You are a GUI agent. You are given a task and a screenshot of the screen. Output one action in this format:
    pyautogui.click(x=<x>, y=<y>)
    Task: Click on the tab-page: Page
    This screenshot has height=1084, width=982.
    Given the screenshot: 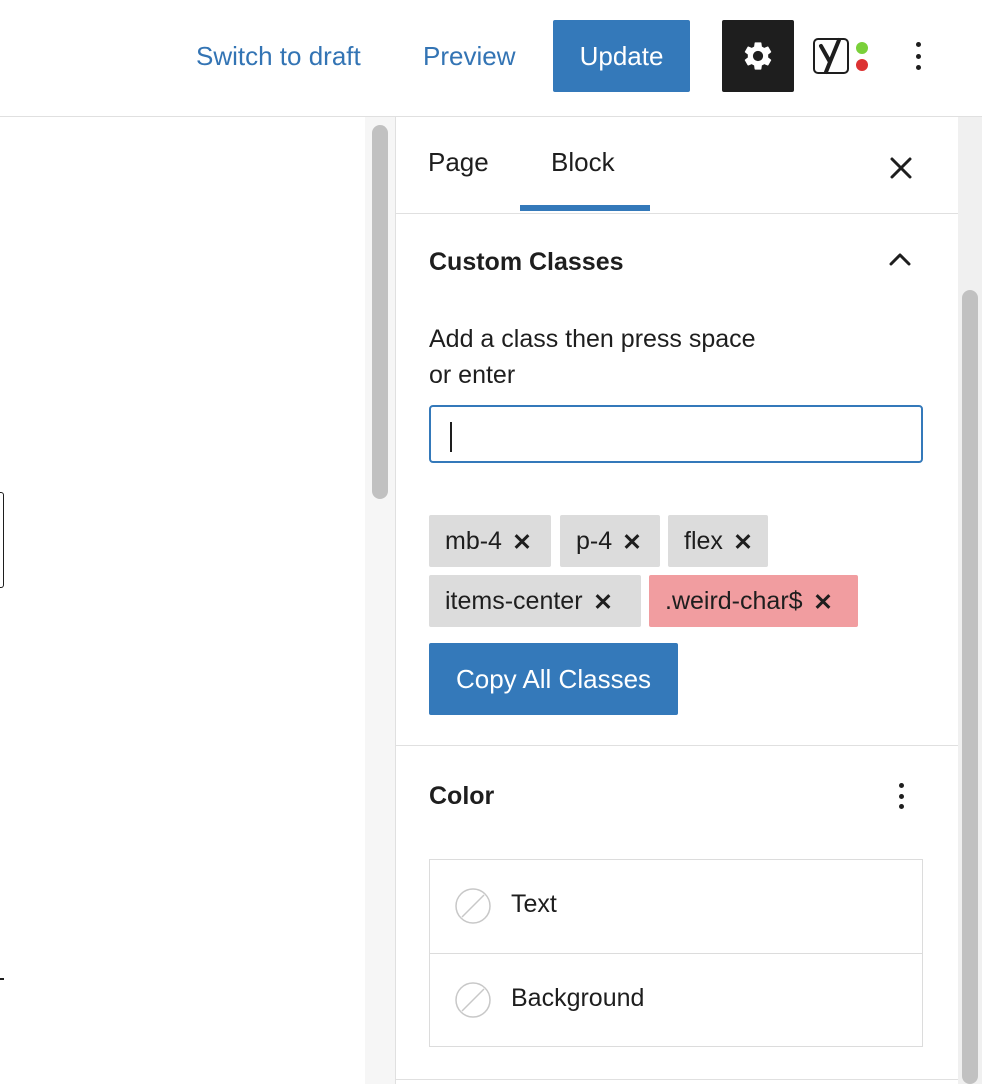 What is the action you would take?
    pyautogui.click(x=458, y=162)
    